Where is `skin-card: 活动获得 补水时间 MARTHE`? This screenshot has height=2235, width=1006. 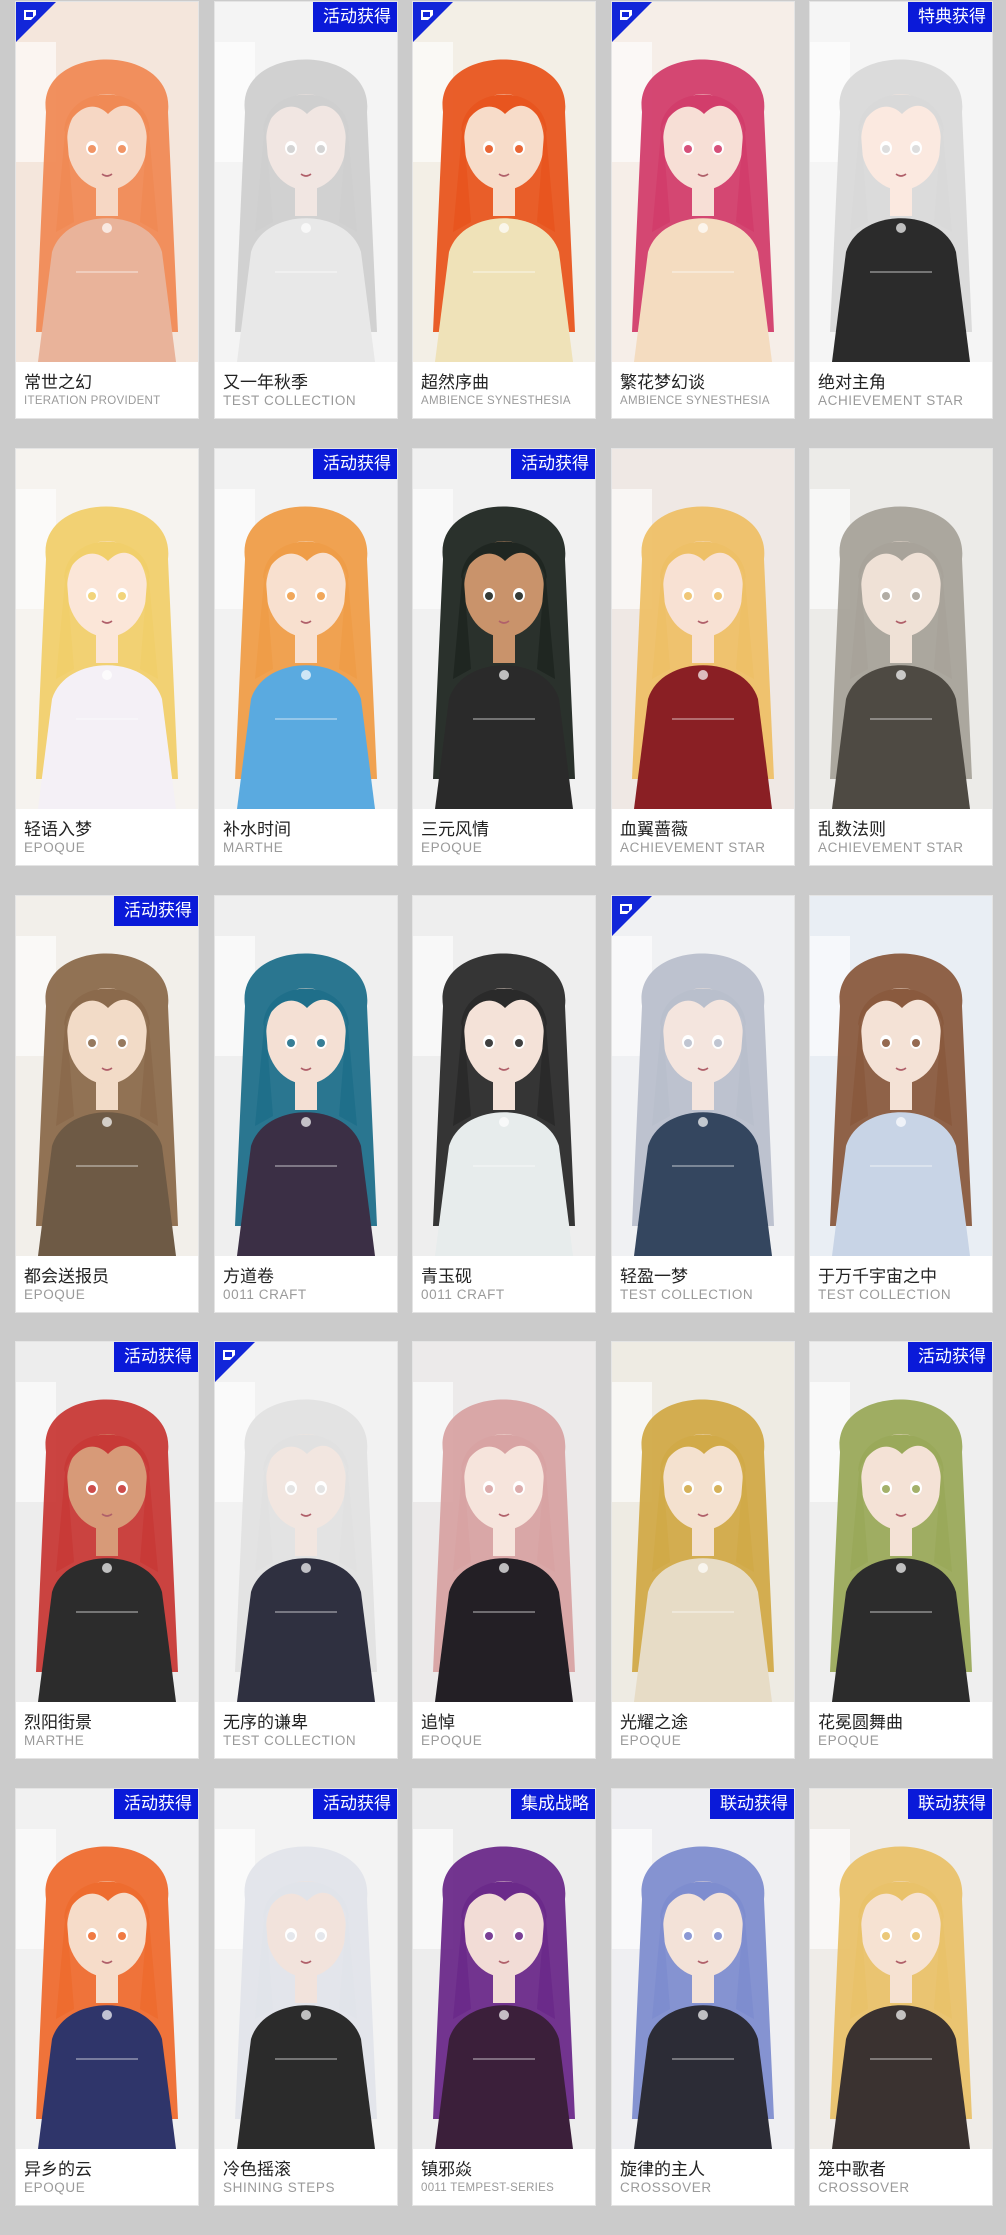
skin-card: 活动获得 补水时间 MARTHE is located at coordinates (306, 657).